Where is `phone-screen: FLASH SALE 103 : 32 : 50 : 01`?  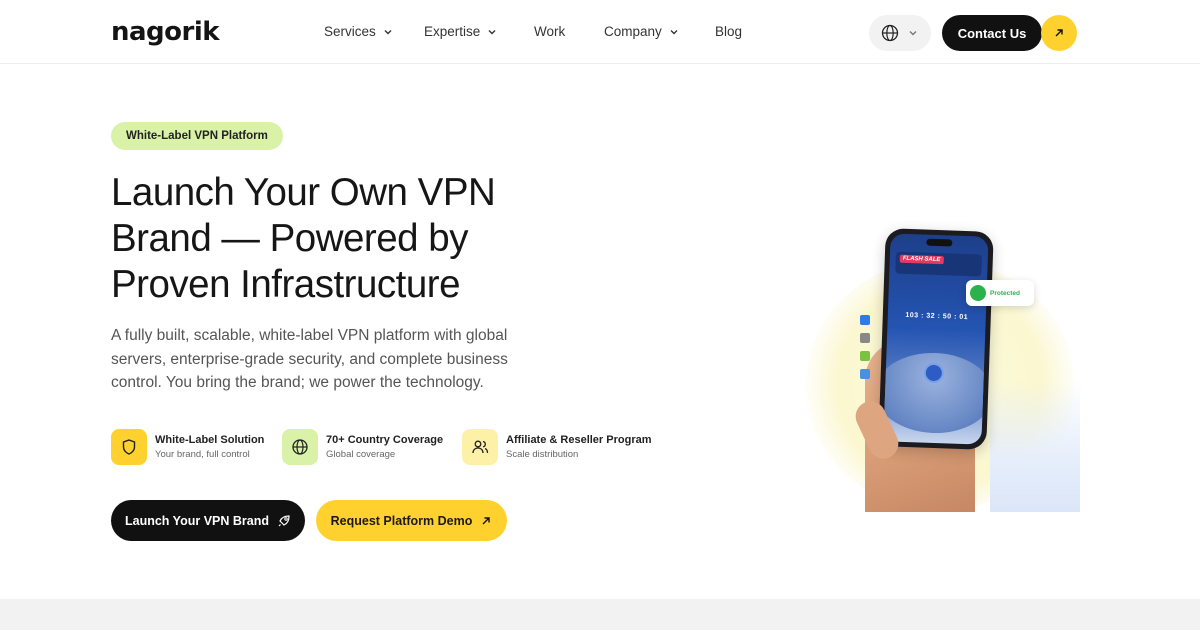
phone-screen: FLASH SALE 103 : 32 : 50 : 01 is located at coordinates (936, 339).